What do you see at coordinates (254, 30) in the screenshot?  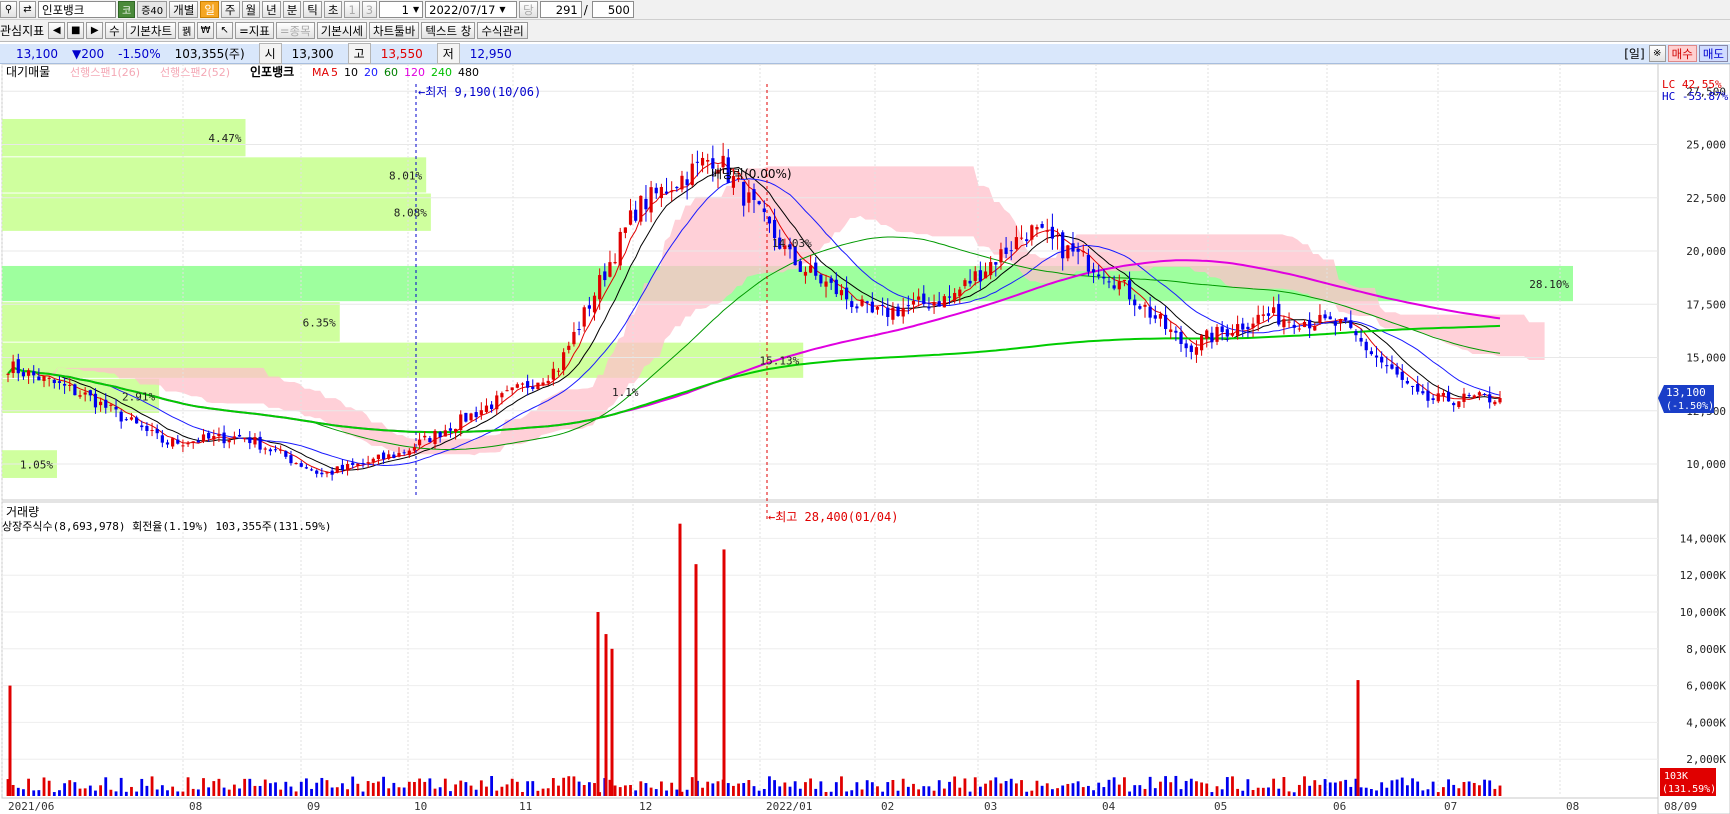 I see `indicator-button: =지표` at bounding box center [254, 30].